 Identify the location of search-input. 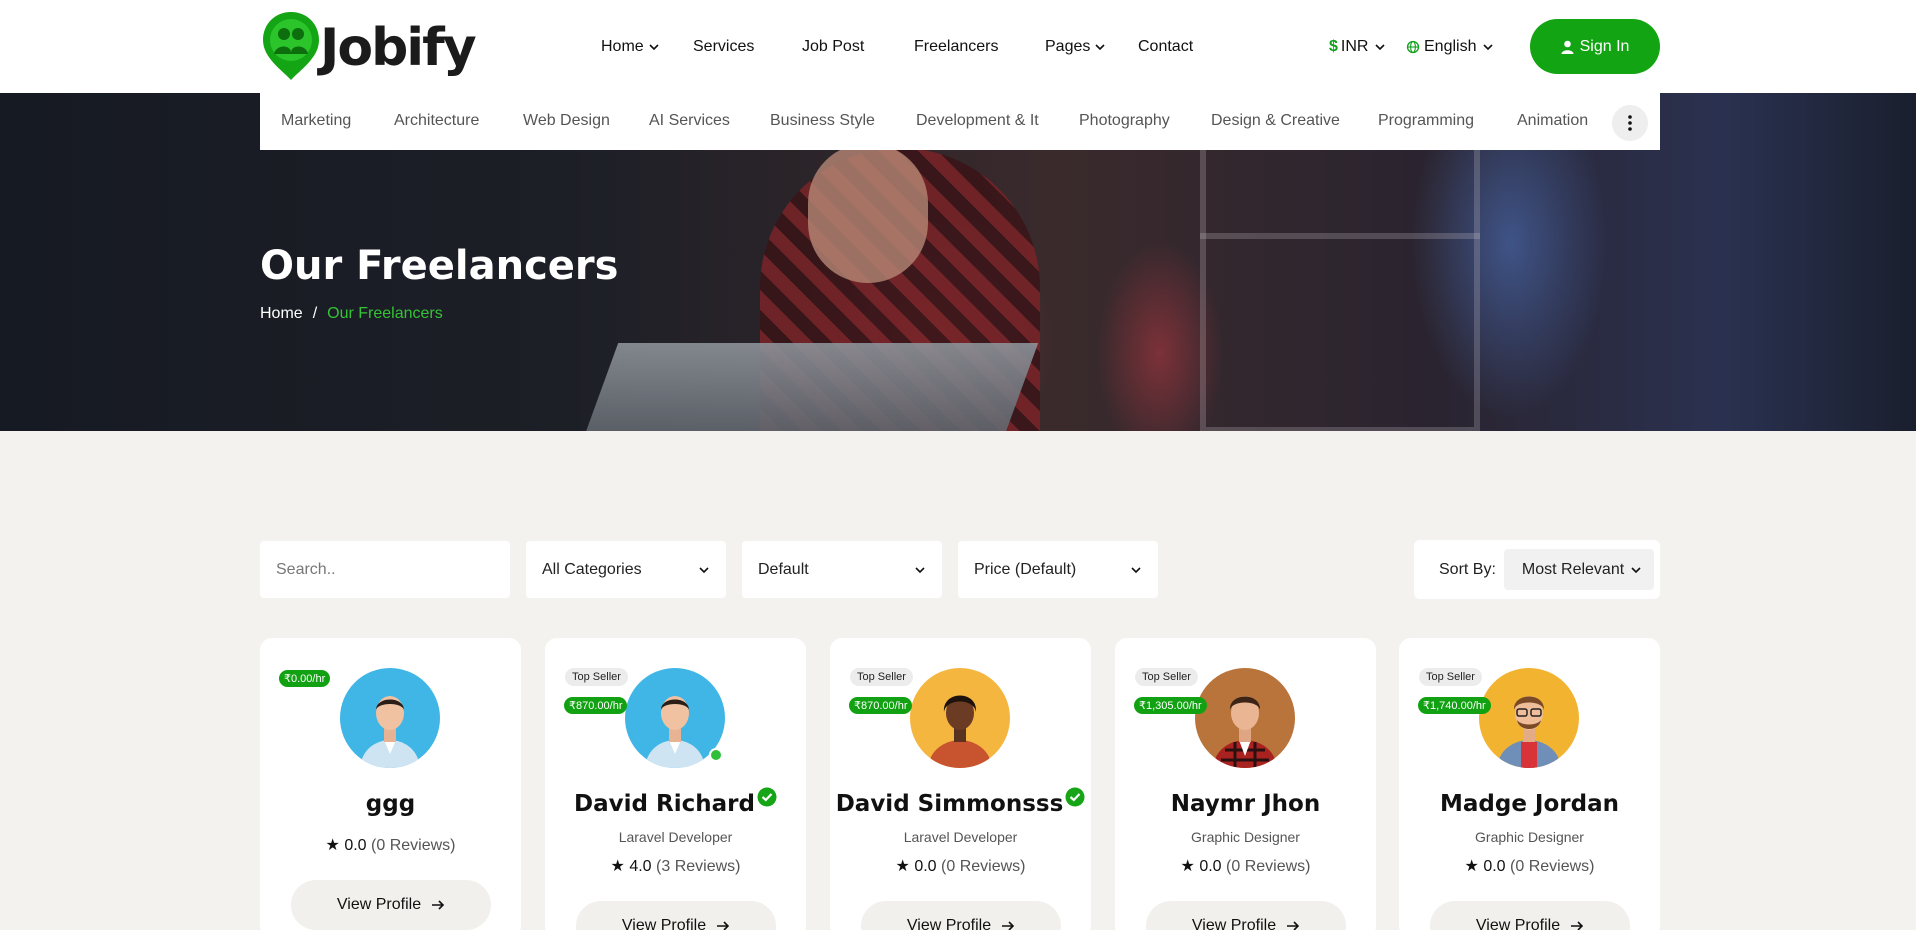
(385, 569).